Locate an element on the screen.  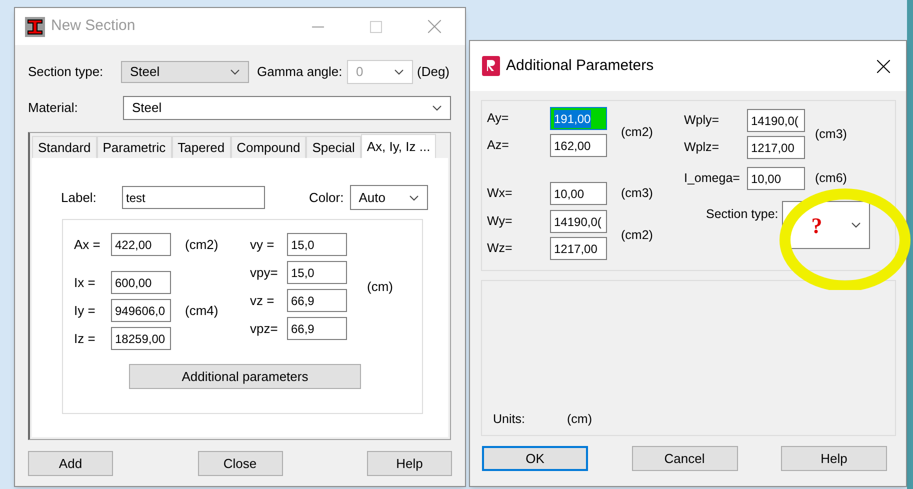
app-logo-icon is located at coordinates (491, 66).